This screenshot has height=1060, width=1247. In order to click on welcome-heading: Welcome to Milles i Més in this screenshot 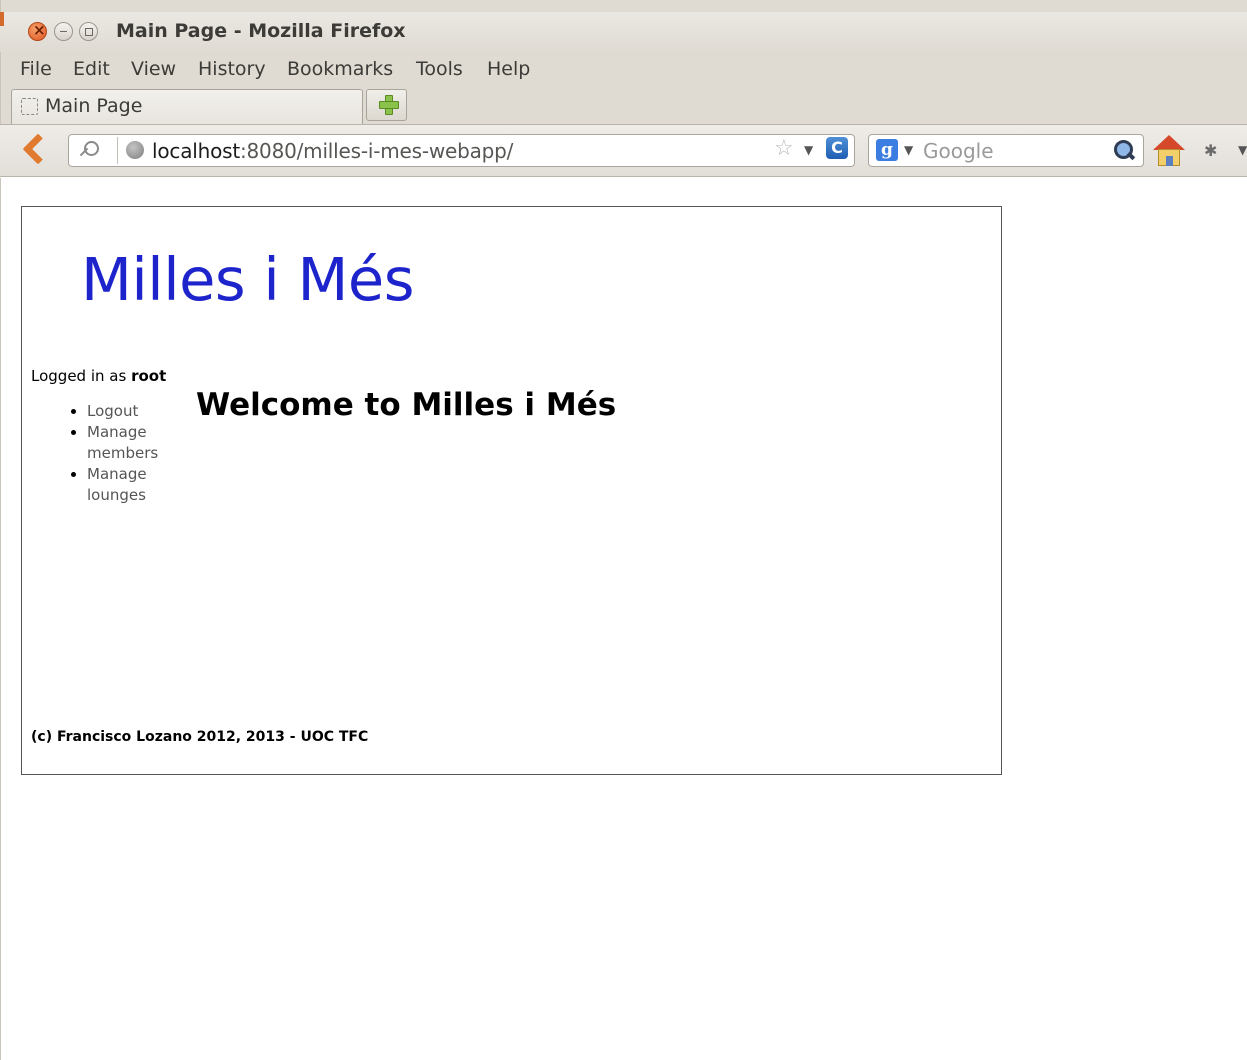, I will do `click(406, 405)`.